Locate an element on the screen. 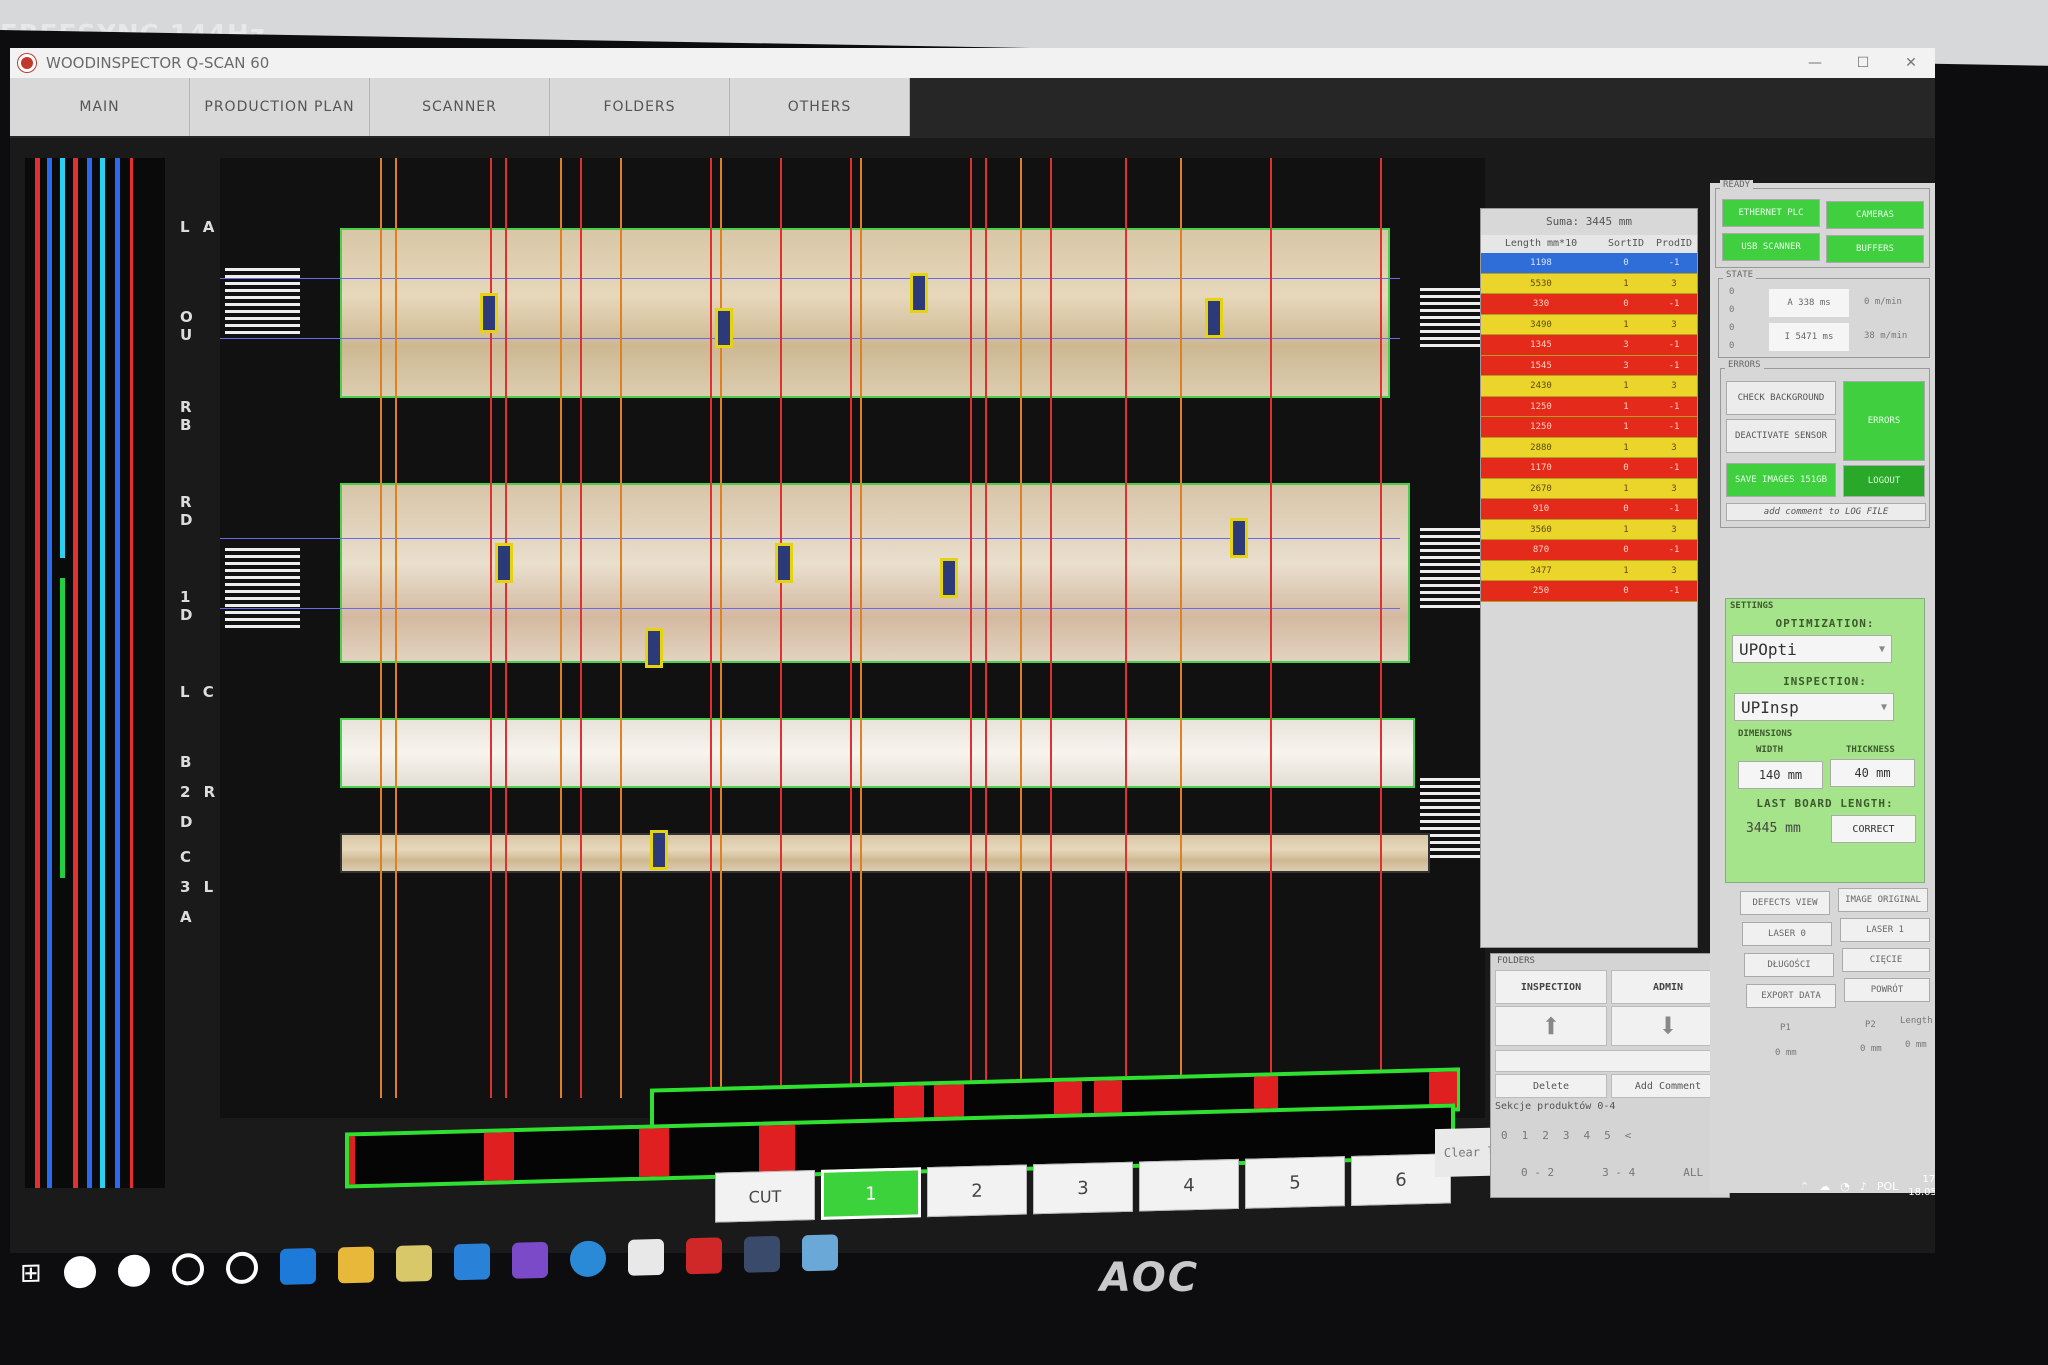 This screenshot has width=2048, height=1365. table-row: 870 0 -1 is located at coordinates (1589, 550).